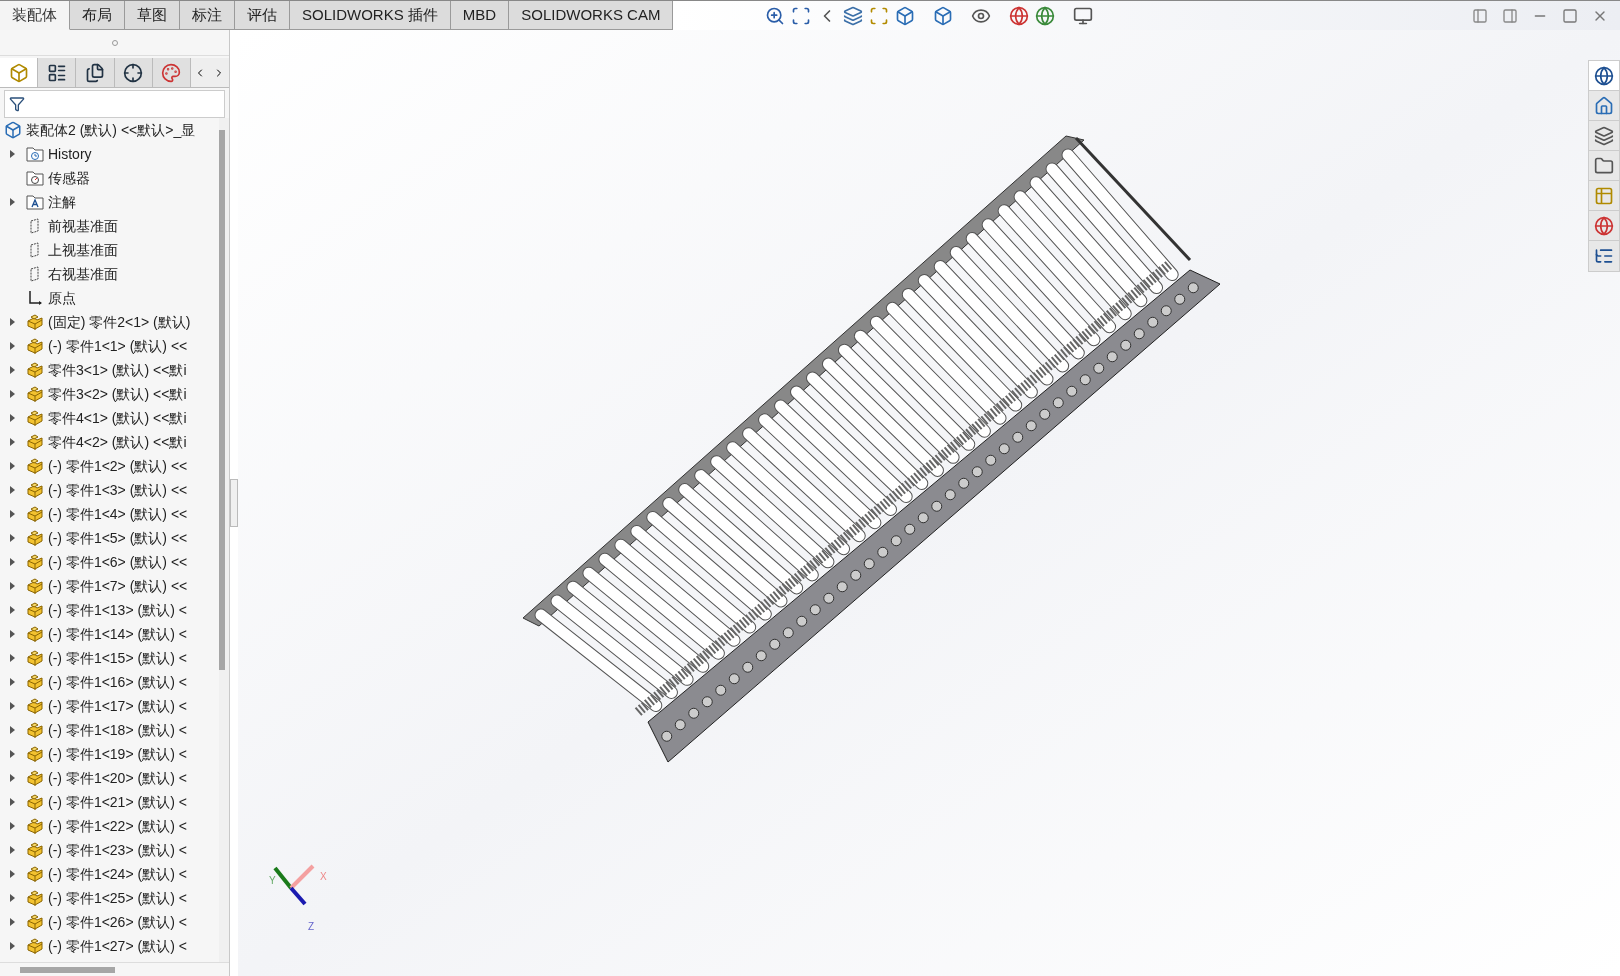  What do you see at coordinates (905, 15) in the screenshot?
I see `view-orientation-icon` at bounding box center [905, 15].